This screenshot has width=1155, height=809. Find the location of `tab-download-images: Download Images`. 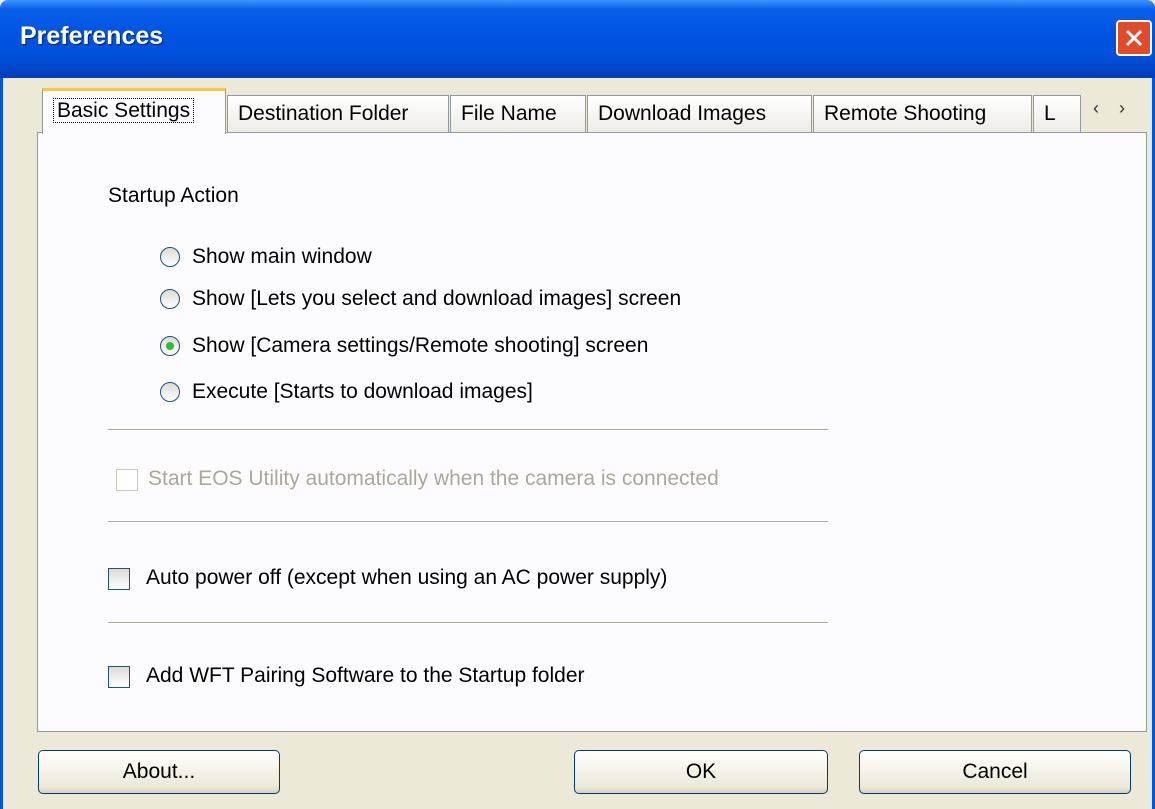

tab-download-images: Download Images is located at coordinates (699, 114).